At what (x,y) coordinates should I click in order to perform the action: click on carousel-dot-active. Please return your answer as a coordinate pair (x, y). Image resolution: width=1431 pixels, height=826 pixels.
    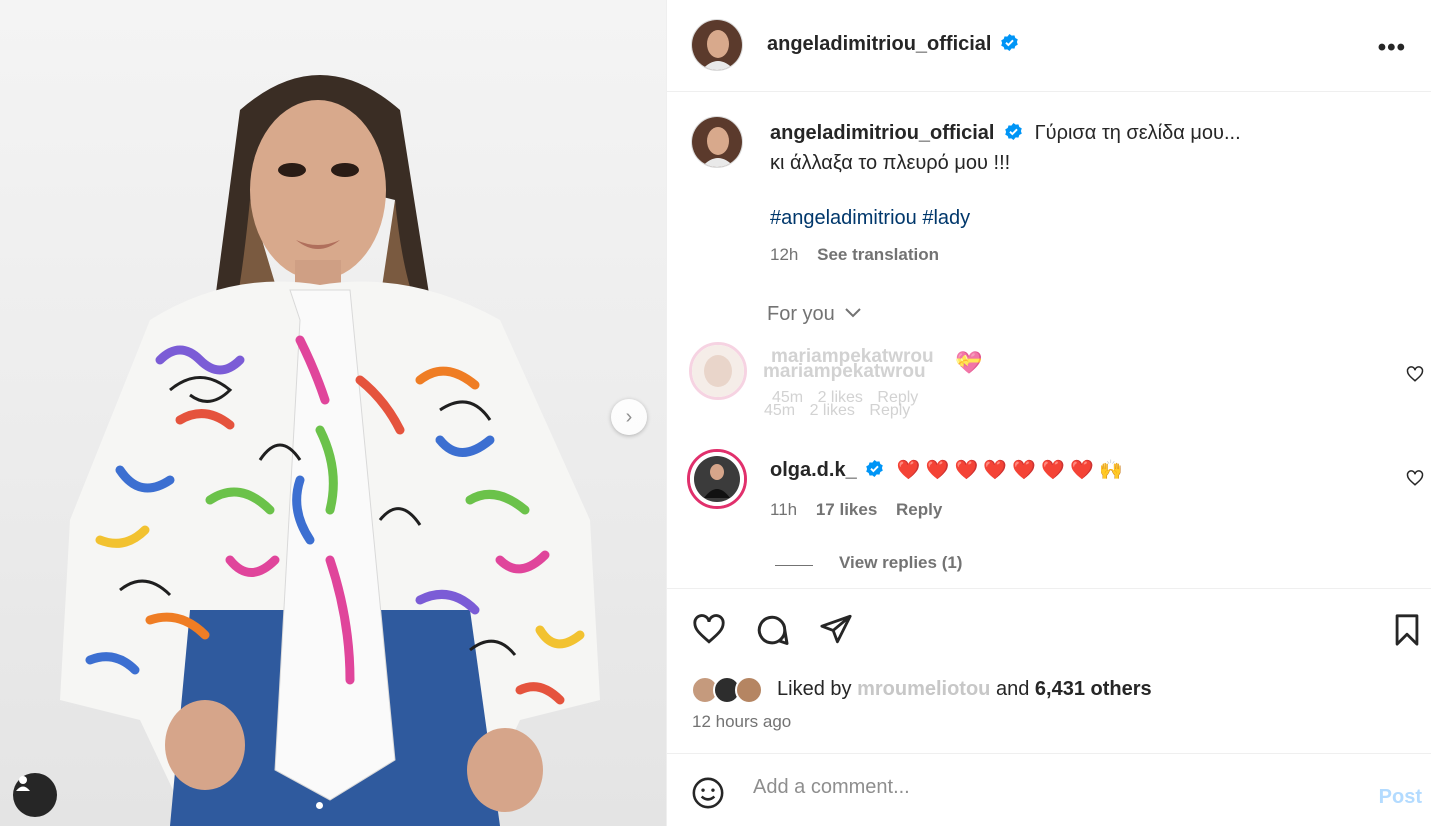
    Looking at the image, I should click on (319, 805).